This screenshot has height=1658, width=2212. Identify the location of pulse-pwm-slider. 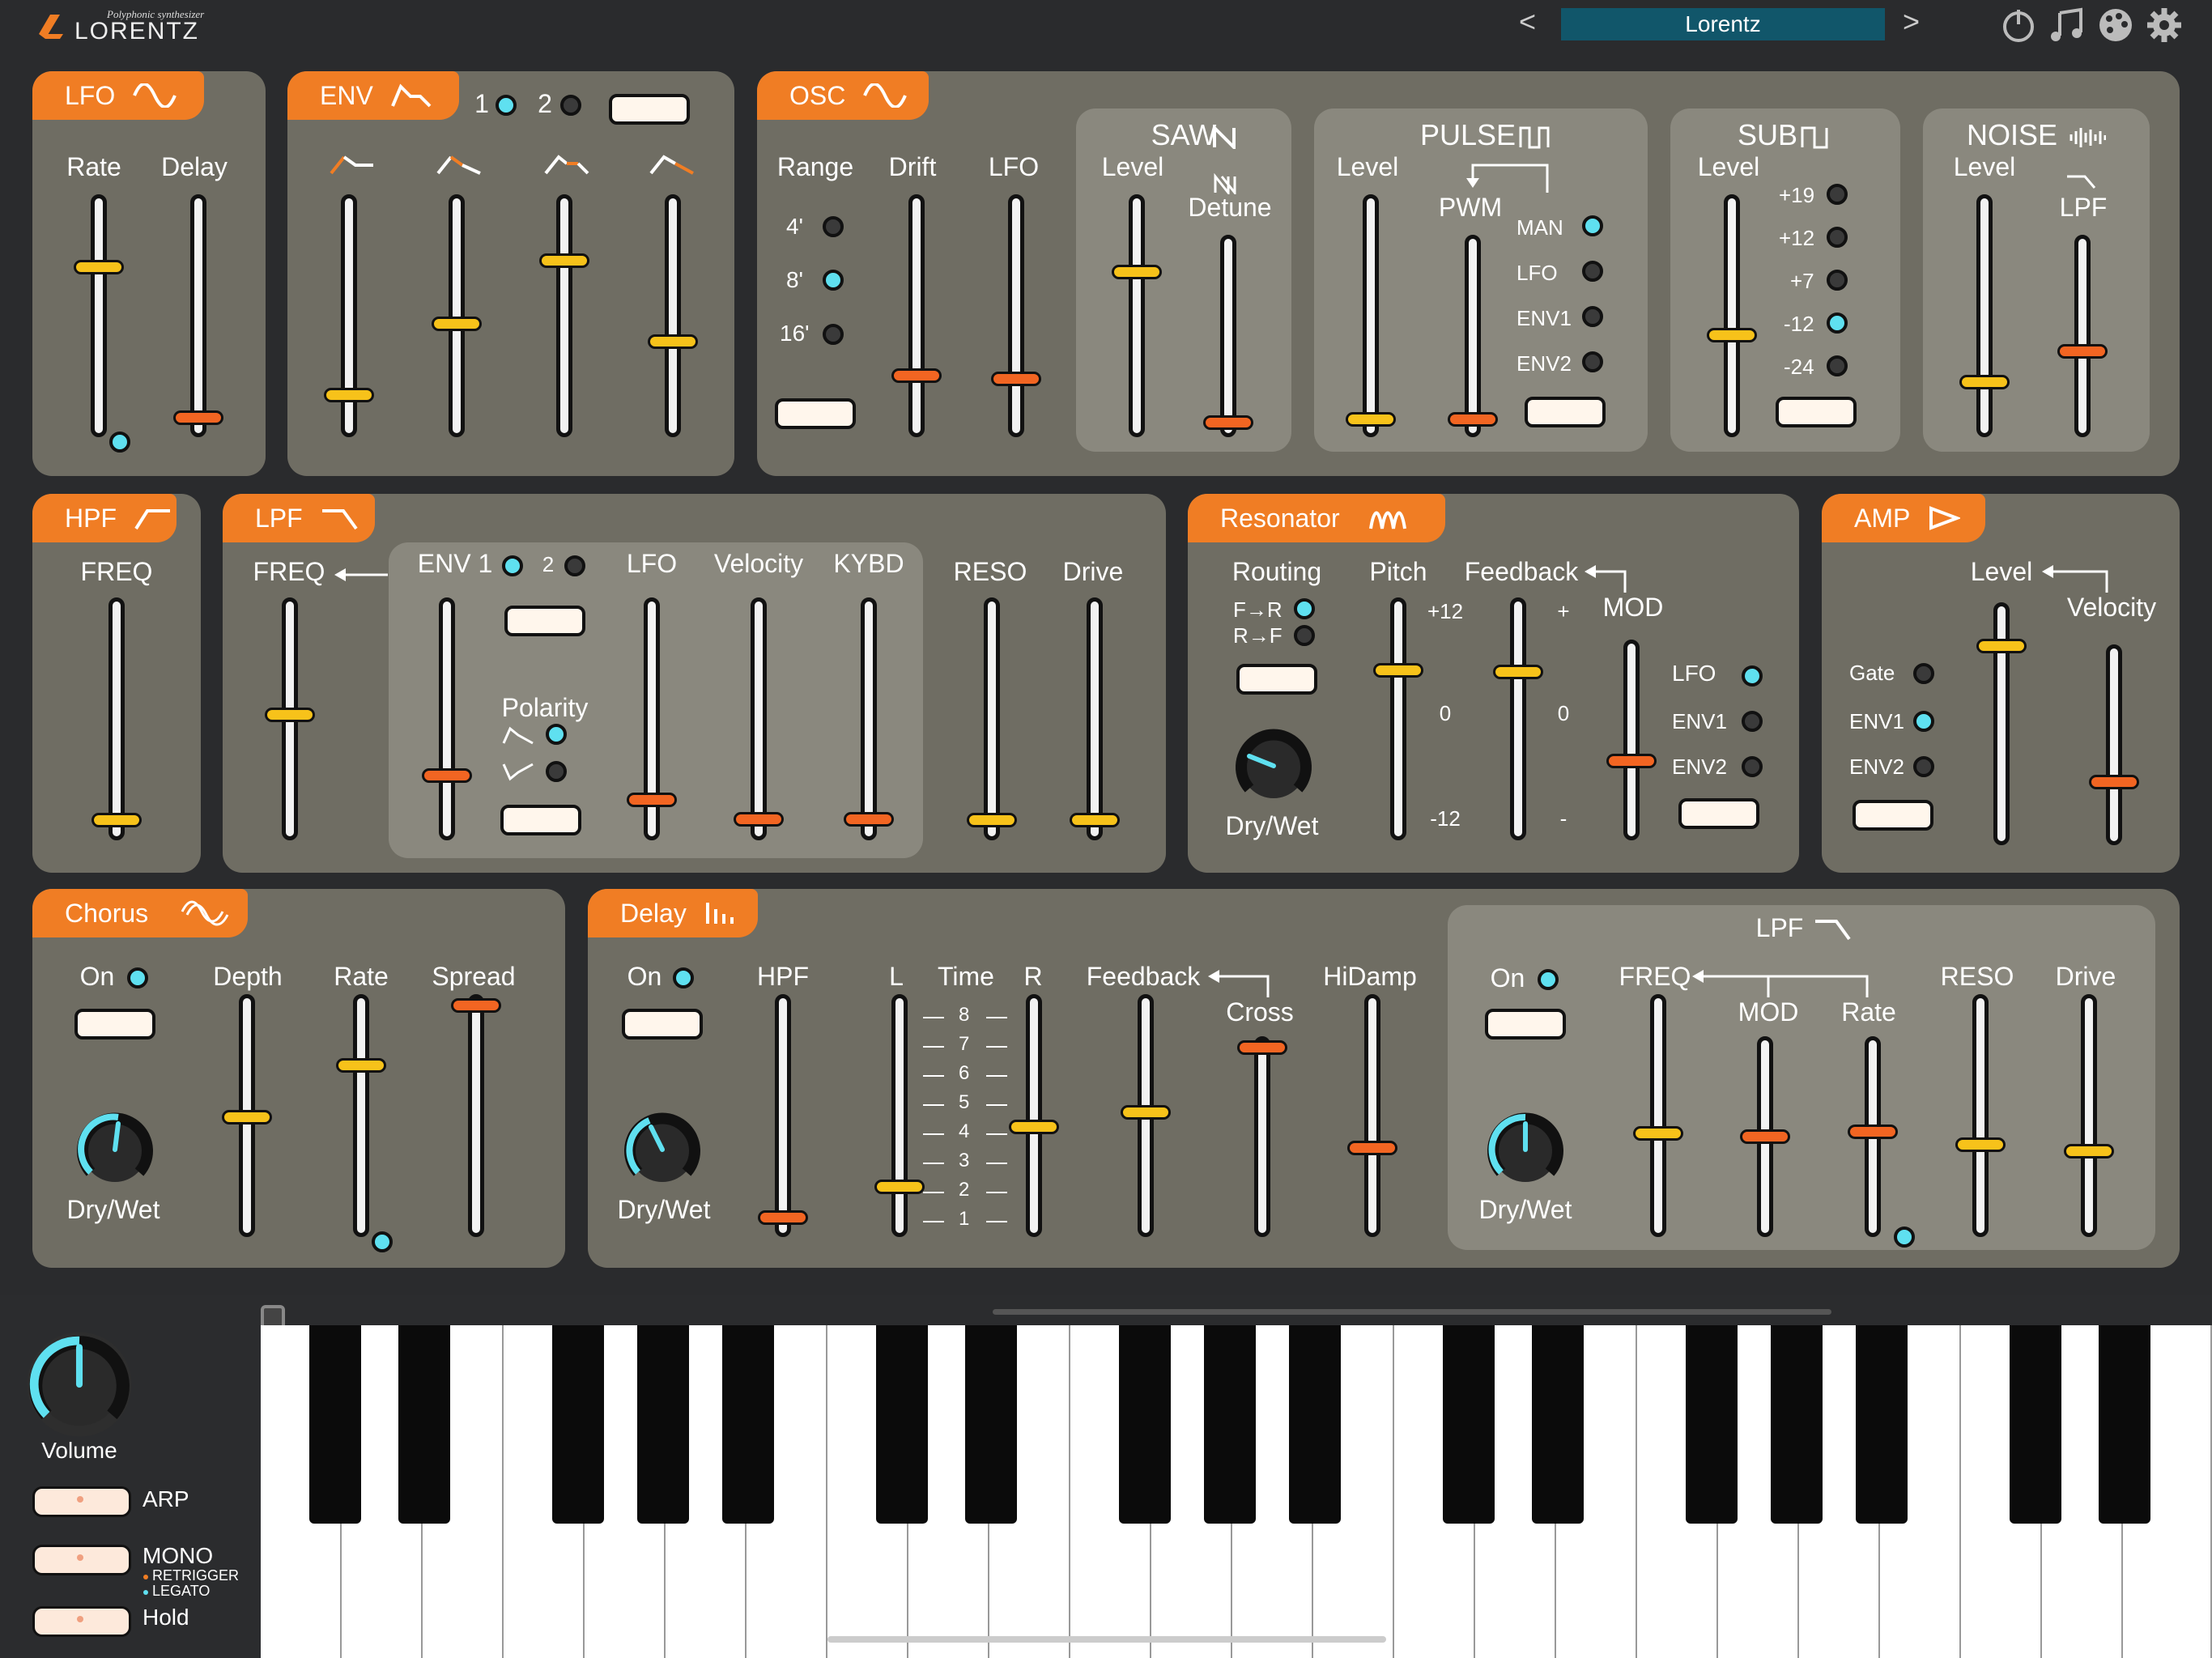
(1473, 336).